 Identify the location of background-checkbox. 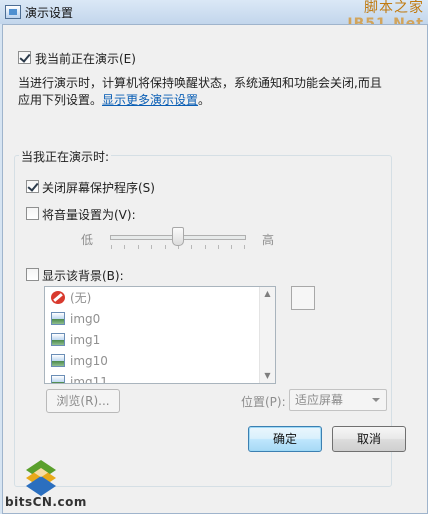
(32, 274).